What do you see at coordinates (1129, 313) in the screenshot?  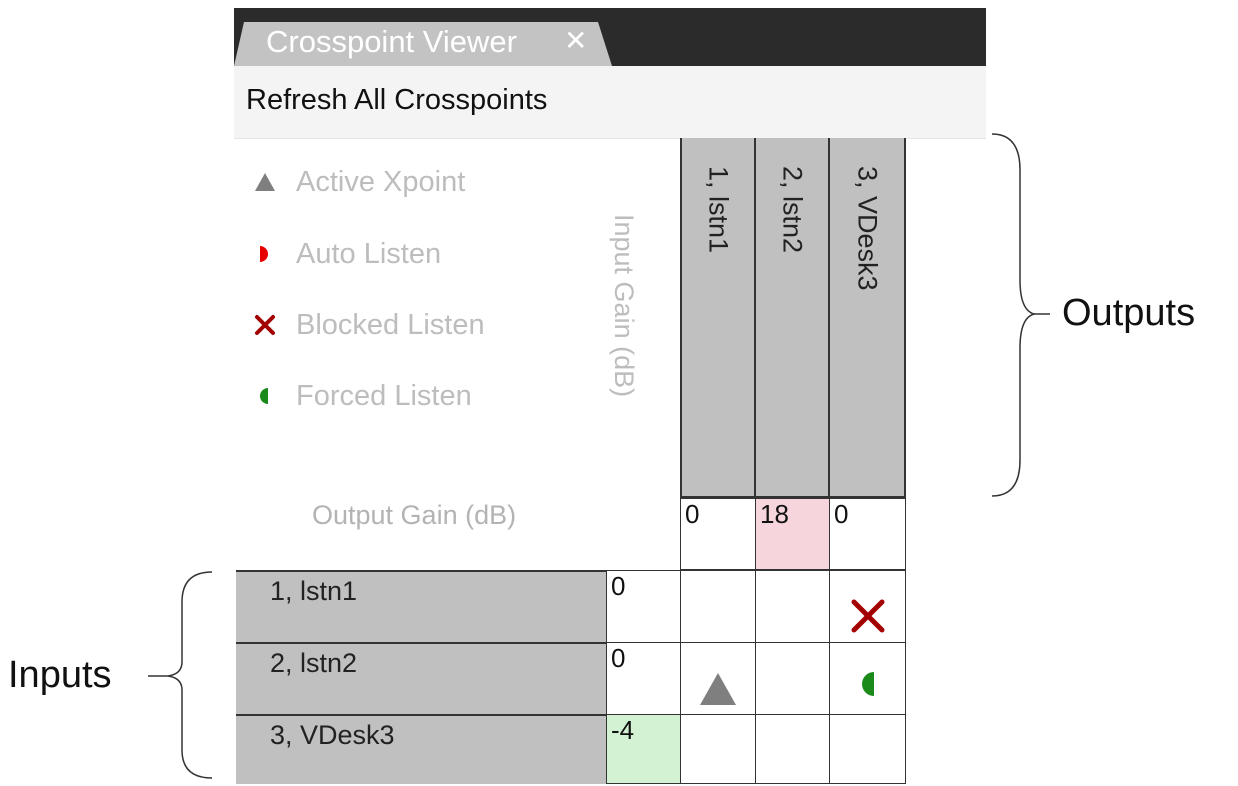 I see `outputs-annotation: Outputs` at bounding box center [1129, 313].